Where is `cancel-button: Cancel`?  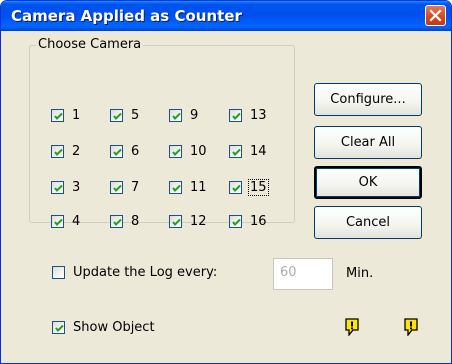 cancel-button: Cancel is located at coordinates (368, 222).